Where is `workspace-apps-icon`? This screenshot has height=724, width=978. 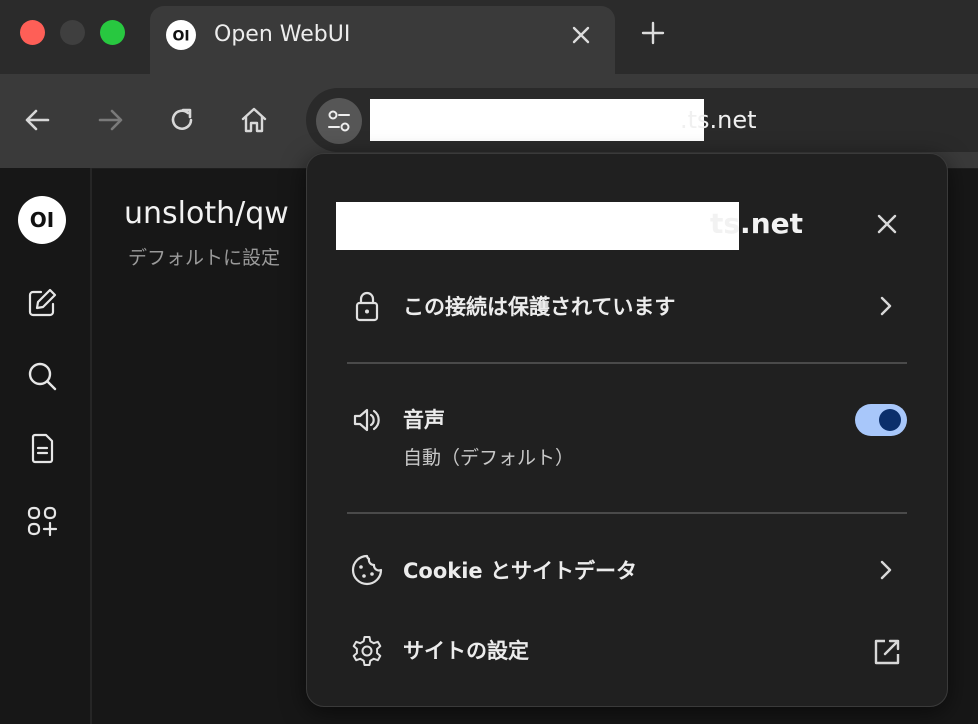 workspace-apps-icon is located at coordinates (42, 521).